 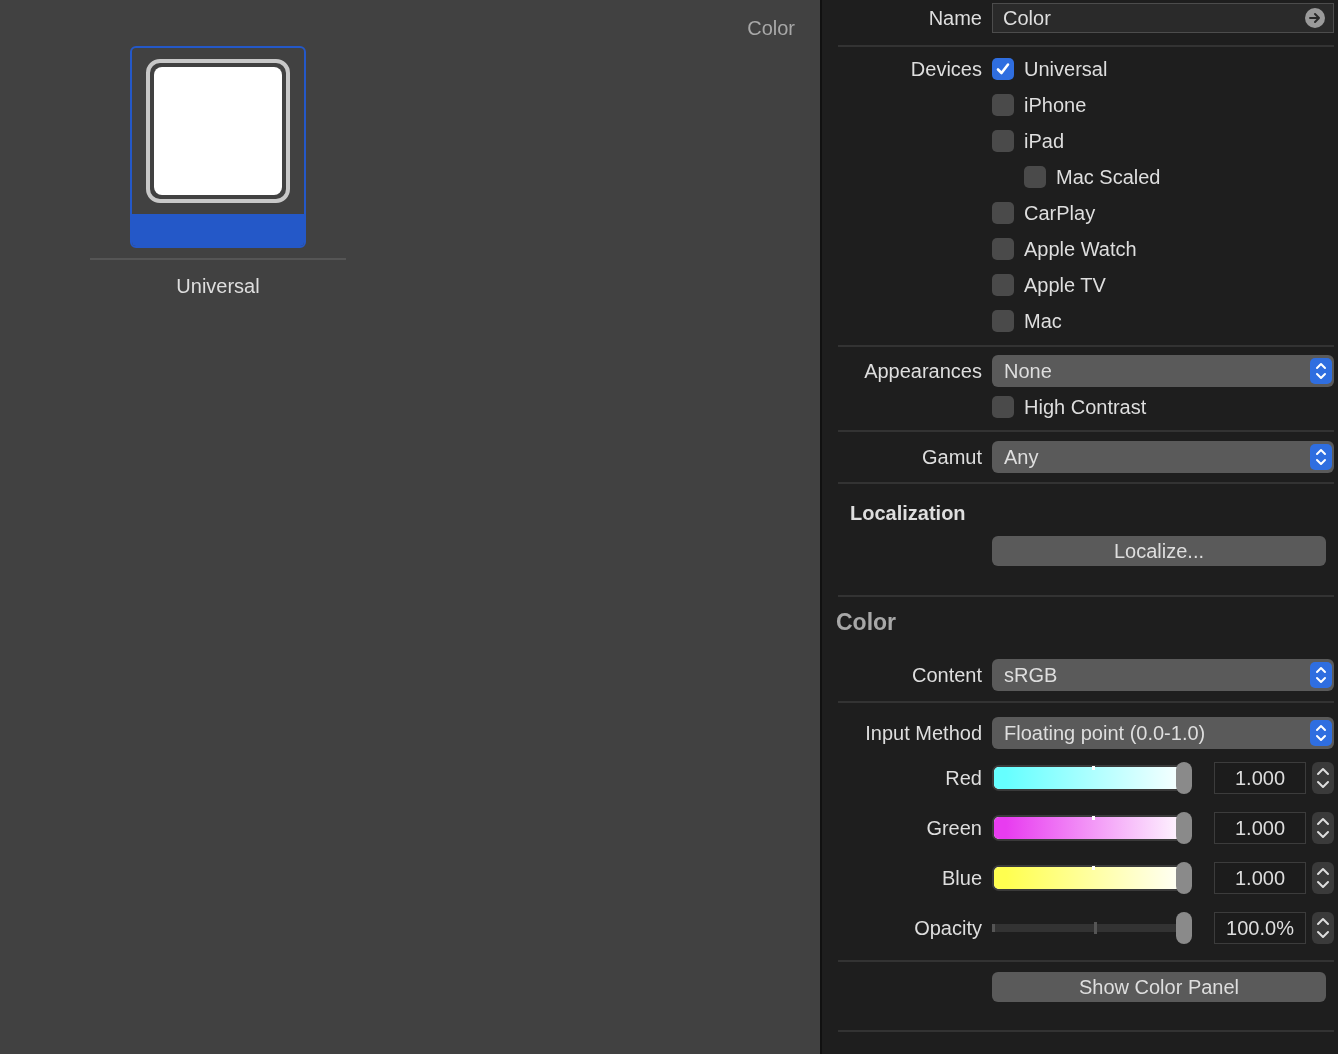 What do you see at coordinates (1043, 321) in the screenshot?
I see `checkbox-label: Mac` at bounding box center [1043, 321].